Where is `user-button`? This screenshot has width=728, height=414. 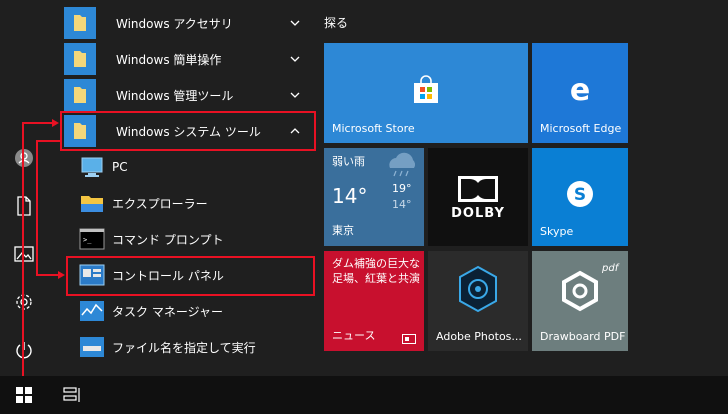 user-button is located at coordinates (24, 158).